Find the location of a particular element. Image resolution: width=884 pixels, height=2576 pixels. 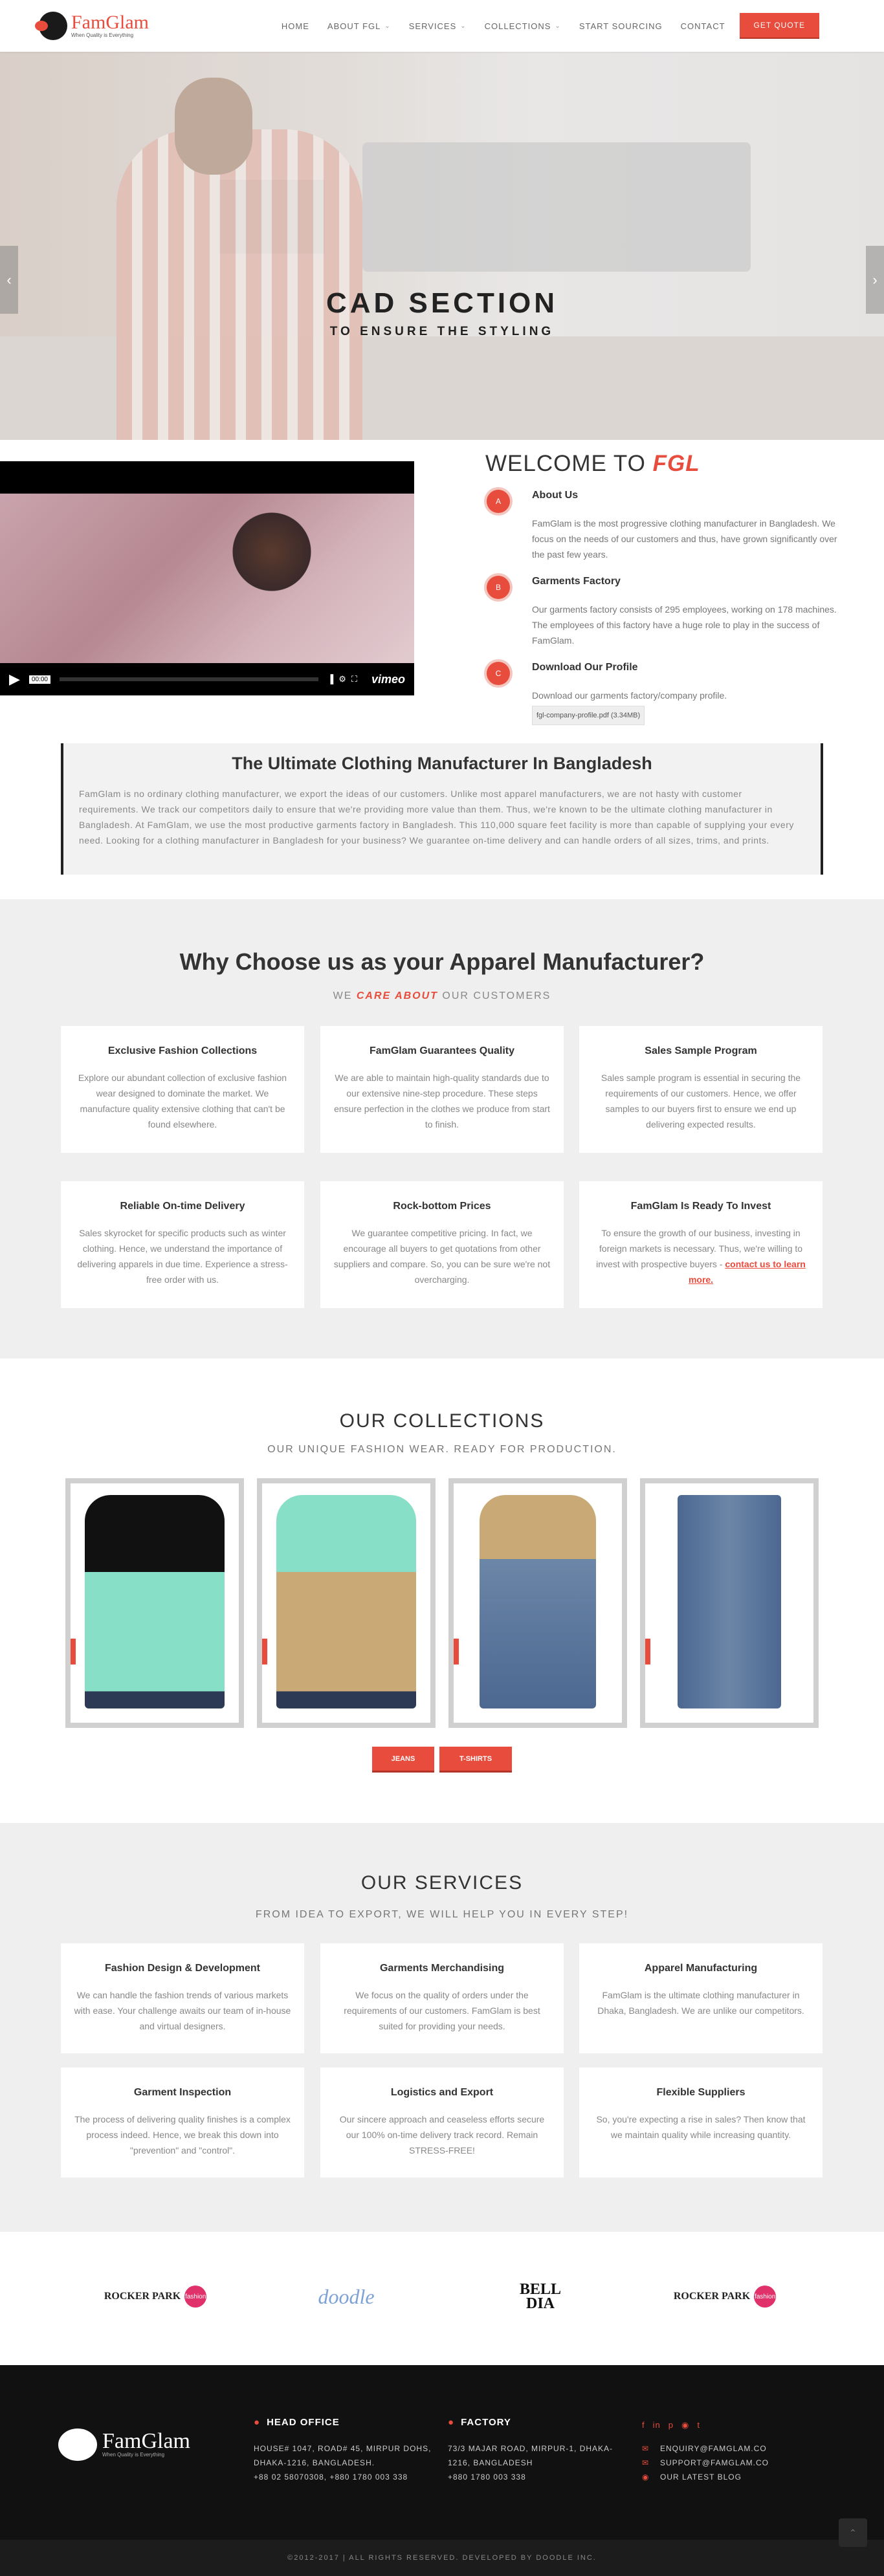

slider-prev-button: ‹ is located at coordinates (9, 280).